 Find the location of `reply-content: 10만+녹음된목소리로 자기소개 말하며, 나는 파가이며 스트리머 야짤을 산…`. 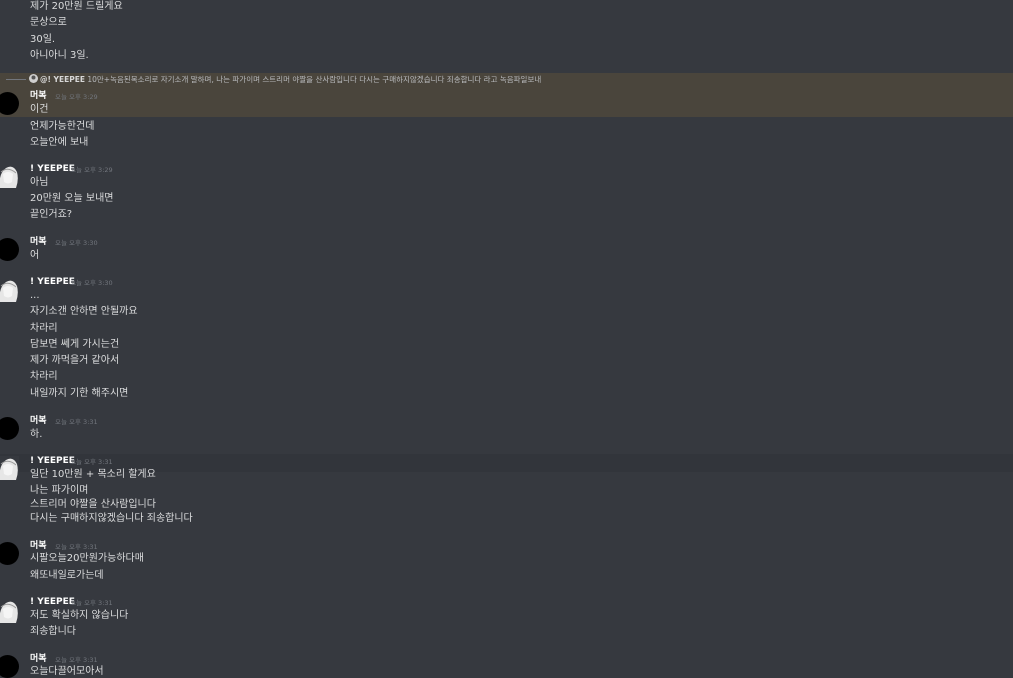

reply-content: 10만+녹음된목소리로 자기소개 말하며, 나는 파가이며 스트리머 야짤을 산… is located at coordinates (314, 79).